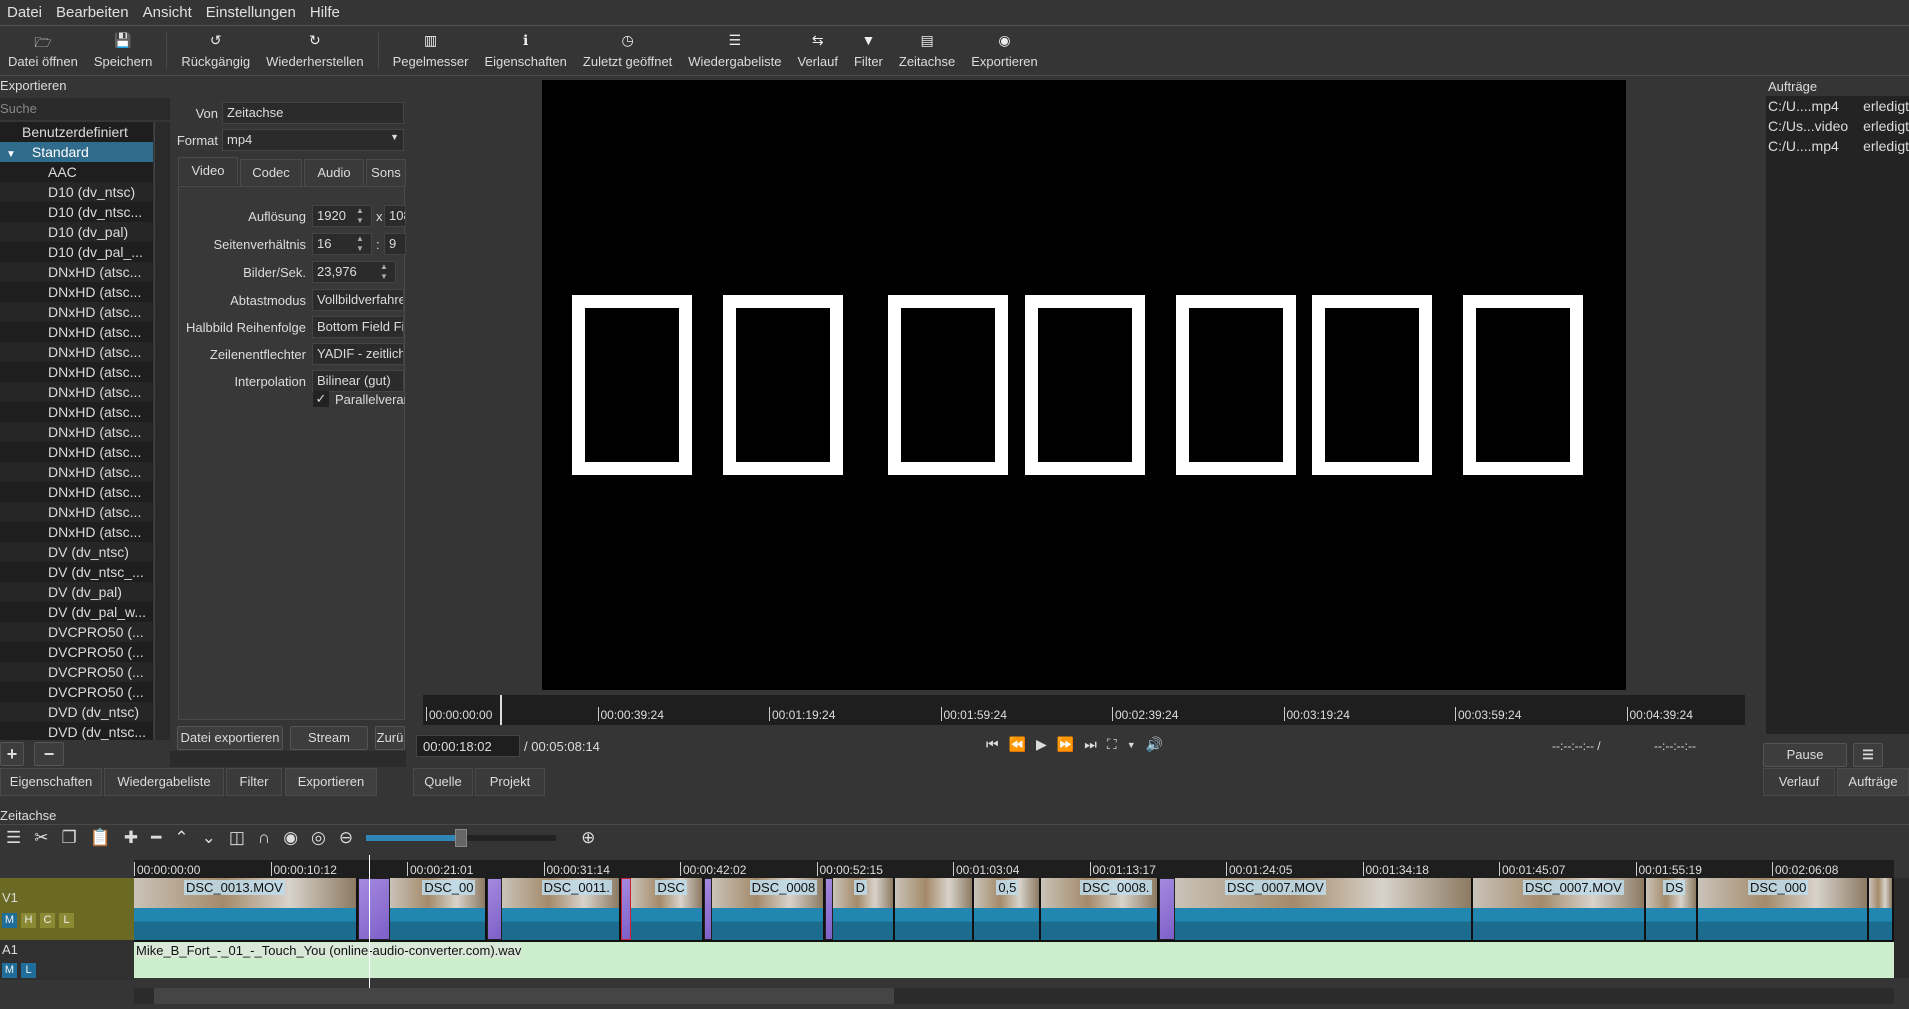  What do you see at coordinates (24, 12) in the screenshot?
I see `menu-datei: Datei` at bounding box center [24, 12].